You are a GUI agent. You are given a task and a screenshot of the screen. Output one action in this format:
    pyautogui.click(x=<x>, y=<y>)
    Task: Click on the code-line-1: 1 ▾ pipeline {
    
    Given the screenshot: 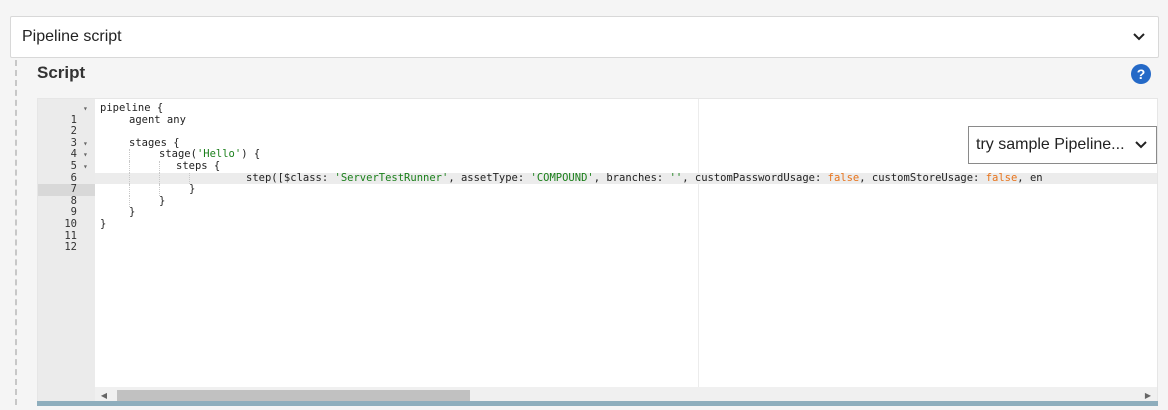 What is the action you would take?
    pyautogui.click(x=597, y=113)
    